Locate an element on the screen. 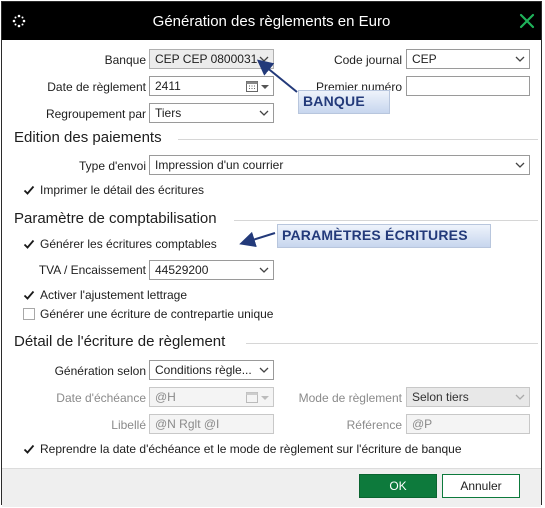  generation-selon-label: Génération selon is located at coordinates (100, 371).